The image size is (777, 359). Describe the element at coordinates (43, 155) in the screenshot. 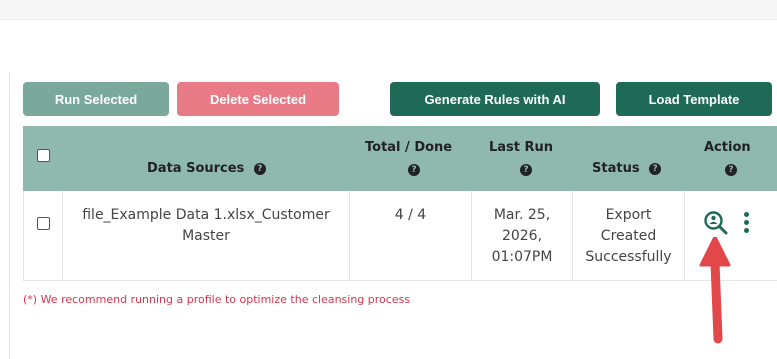

I see `select-all-checkbox` at that location.